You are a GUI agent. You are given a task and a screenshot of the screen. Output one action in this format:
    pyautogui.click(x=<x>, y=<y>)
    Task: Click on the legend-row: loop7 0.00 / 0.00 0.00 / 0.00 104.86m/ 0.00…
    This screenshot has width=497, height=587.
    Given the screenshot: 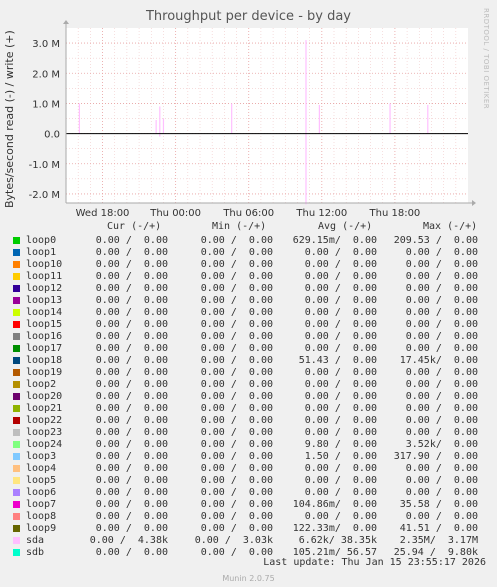 What is the action you would take?
    pyautogui.click(x=248, y=505)
    